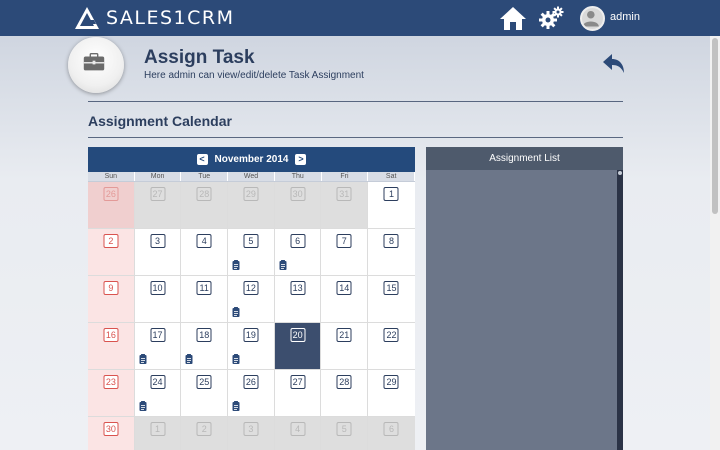  What do you see at coordinates (345, 205) in the screenshot?
I see `calendar-day: 31` at bounding box center [345, 205].